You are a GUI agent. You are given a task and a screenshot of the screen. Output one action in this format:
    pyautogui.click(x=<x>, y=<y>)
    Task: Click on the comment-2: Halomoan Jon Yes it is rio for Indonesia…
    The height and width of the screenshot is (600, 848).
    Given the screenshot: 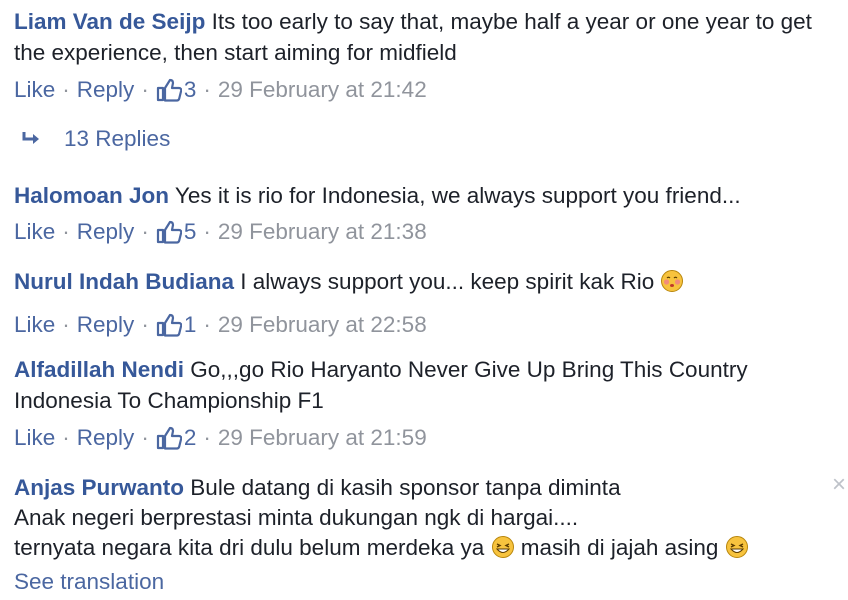 What is the action you would take?
    pyautogui.click(x=414, y=213)
    